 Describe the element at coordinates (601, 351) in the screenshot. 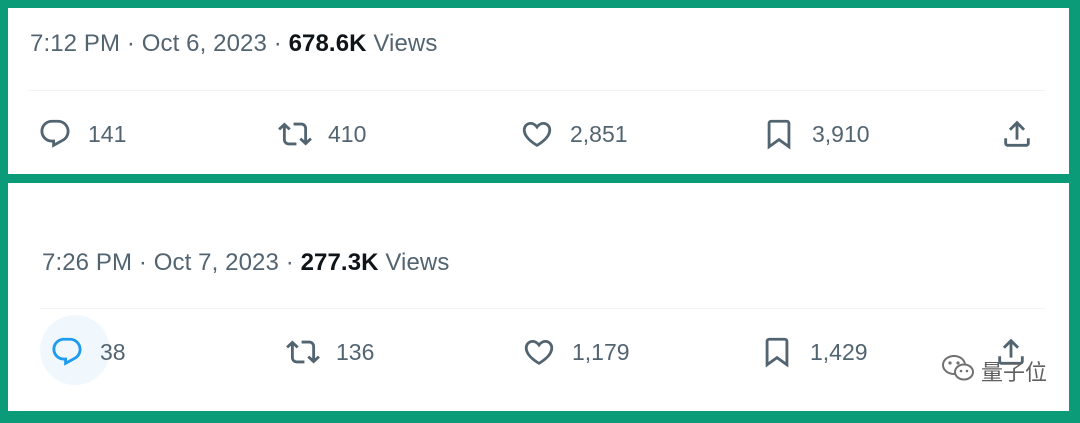

I see `like-count: 1,179` at that location.